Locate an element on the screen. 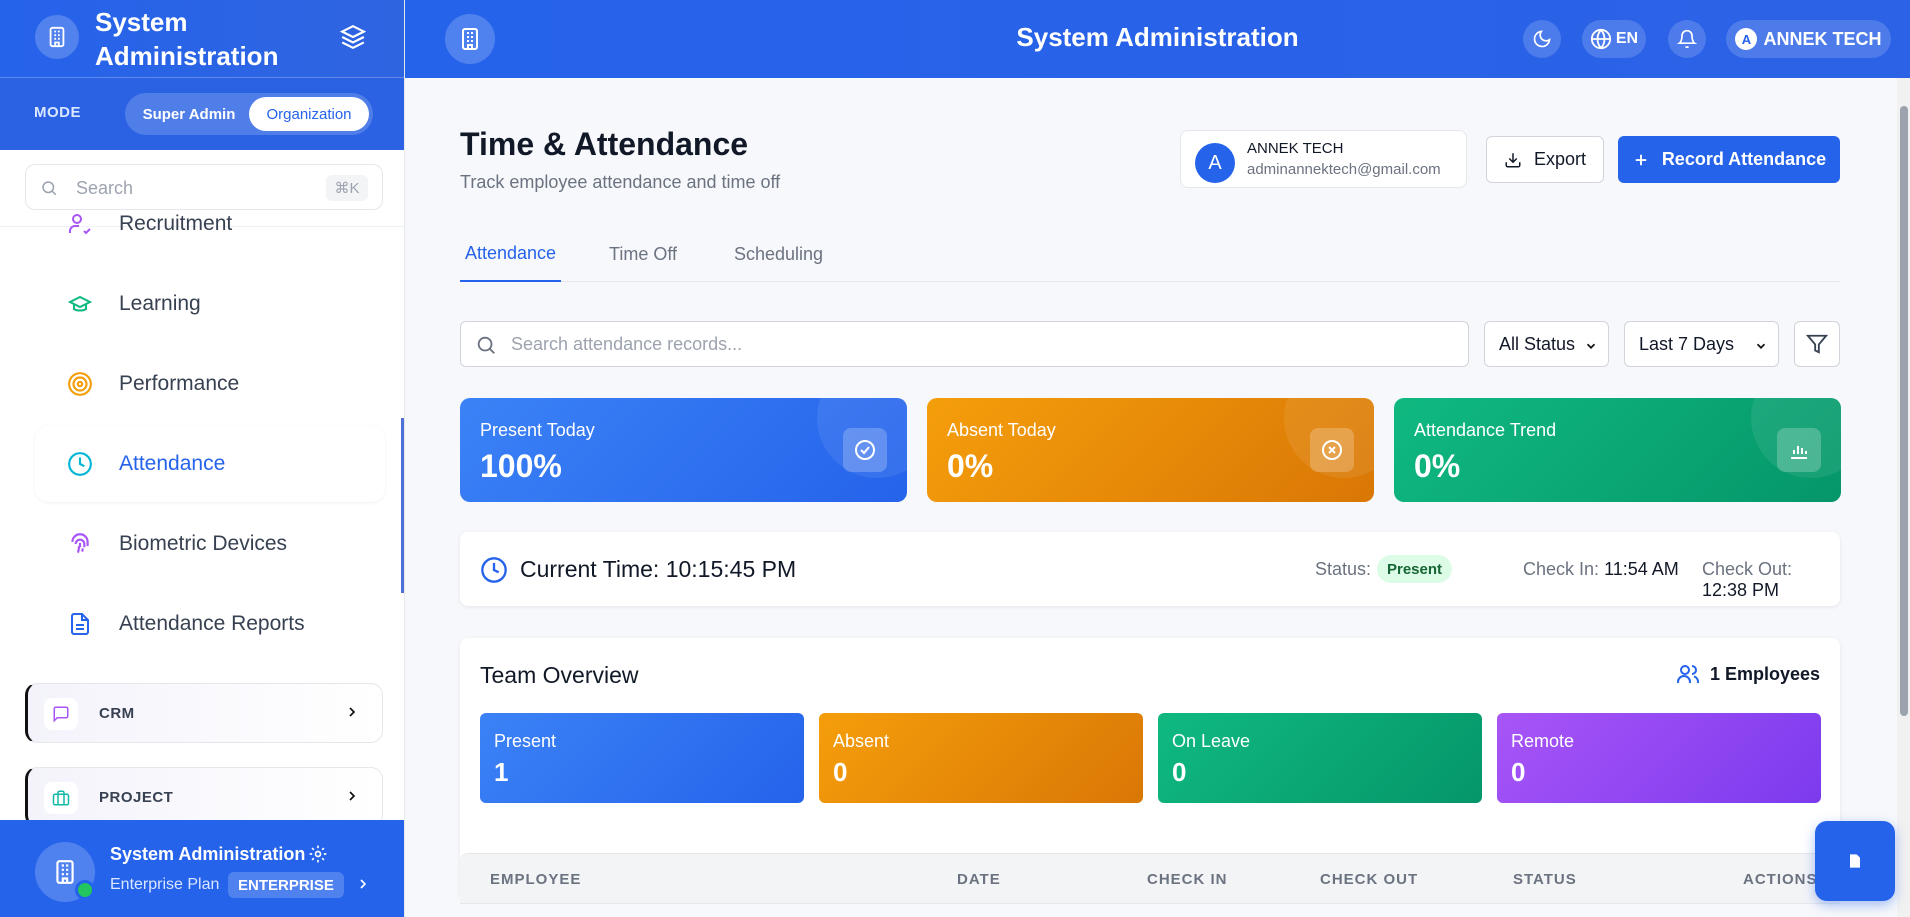 The width and height of the screenshot is (1910, 917). tab-time-off: Time Off is located at coordinates (643, 254).